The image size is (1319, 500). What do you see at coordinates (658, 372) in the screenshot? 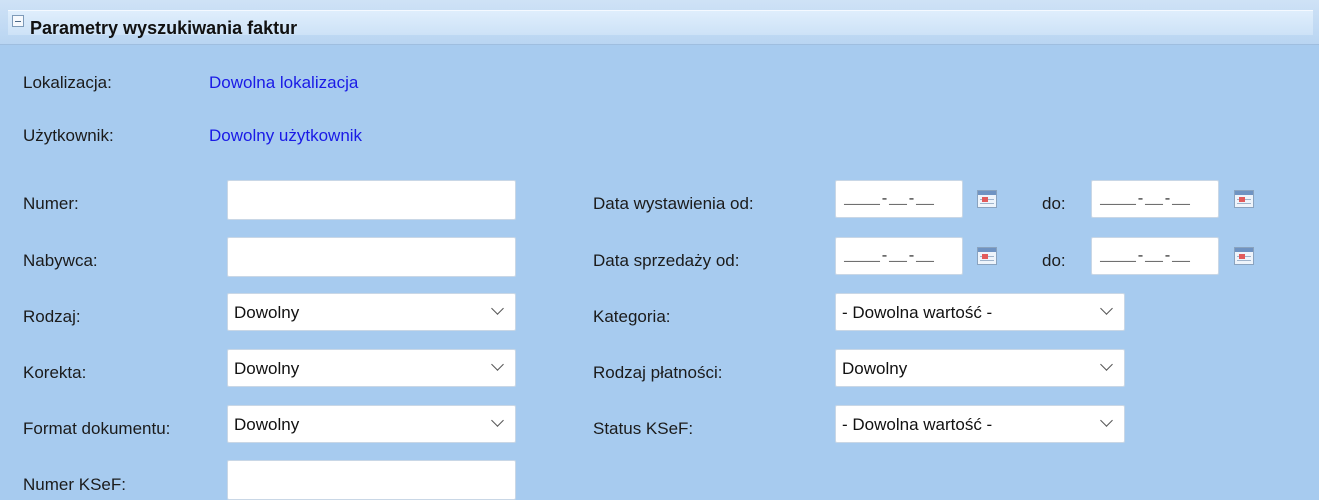
I see `payment-type-label: Rodzaj płatności:` at bounding box center [658, 372].